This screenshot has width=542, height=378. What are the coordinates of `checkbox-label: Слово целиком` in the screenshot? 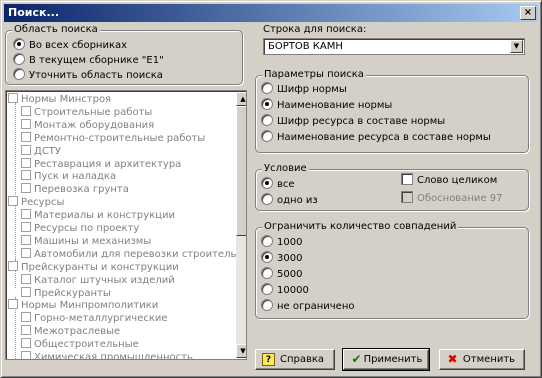 It's located at (457, 180).